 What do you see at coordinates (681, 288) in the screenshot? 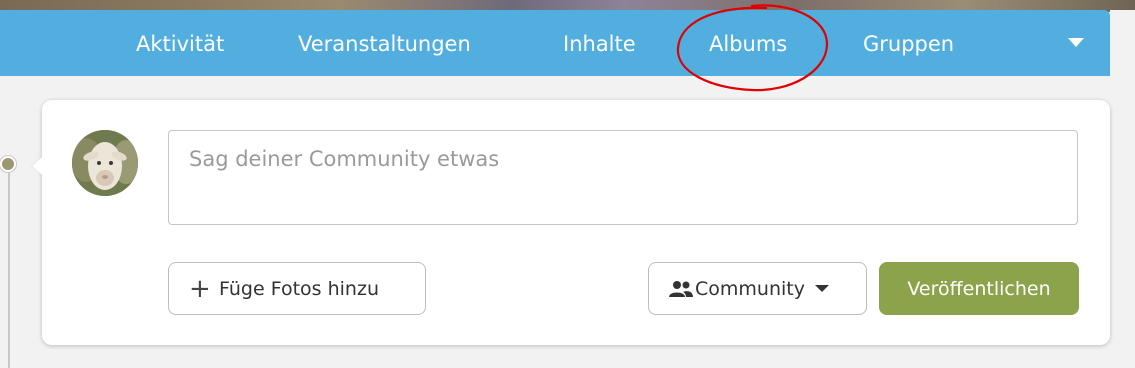
I see `people-icon` at bounding box center [681, 288].